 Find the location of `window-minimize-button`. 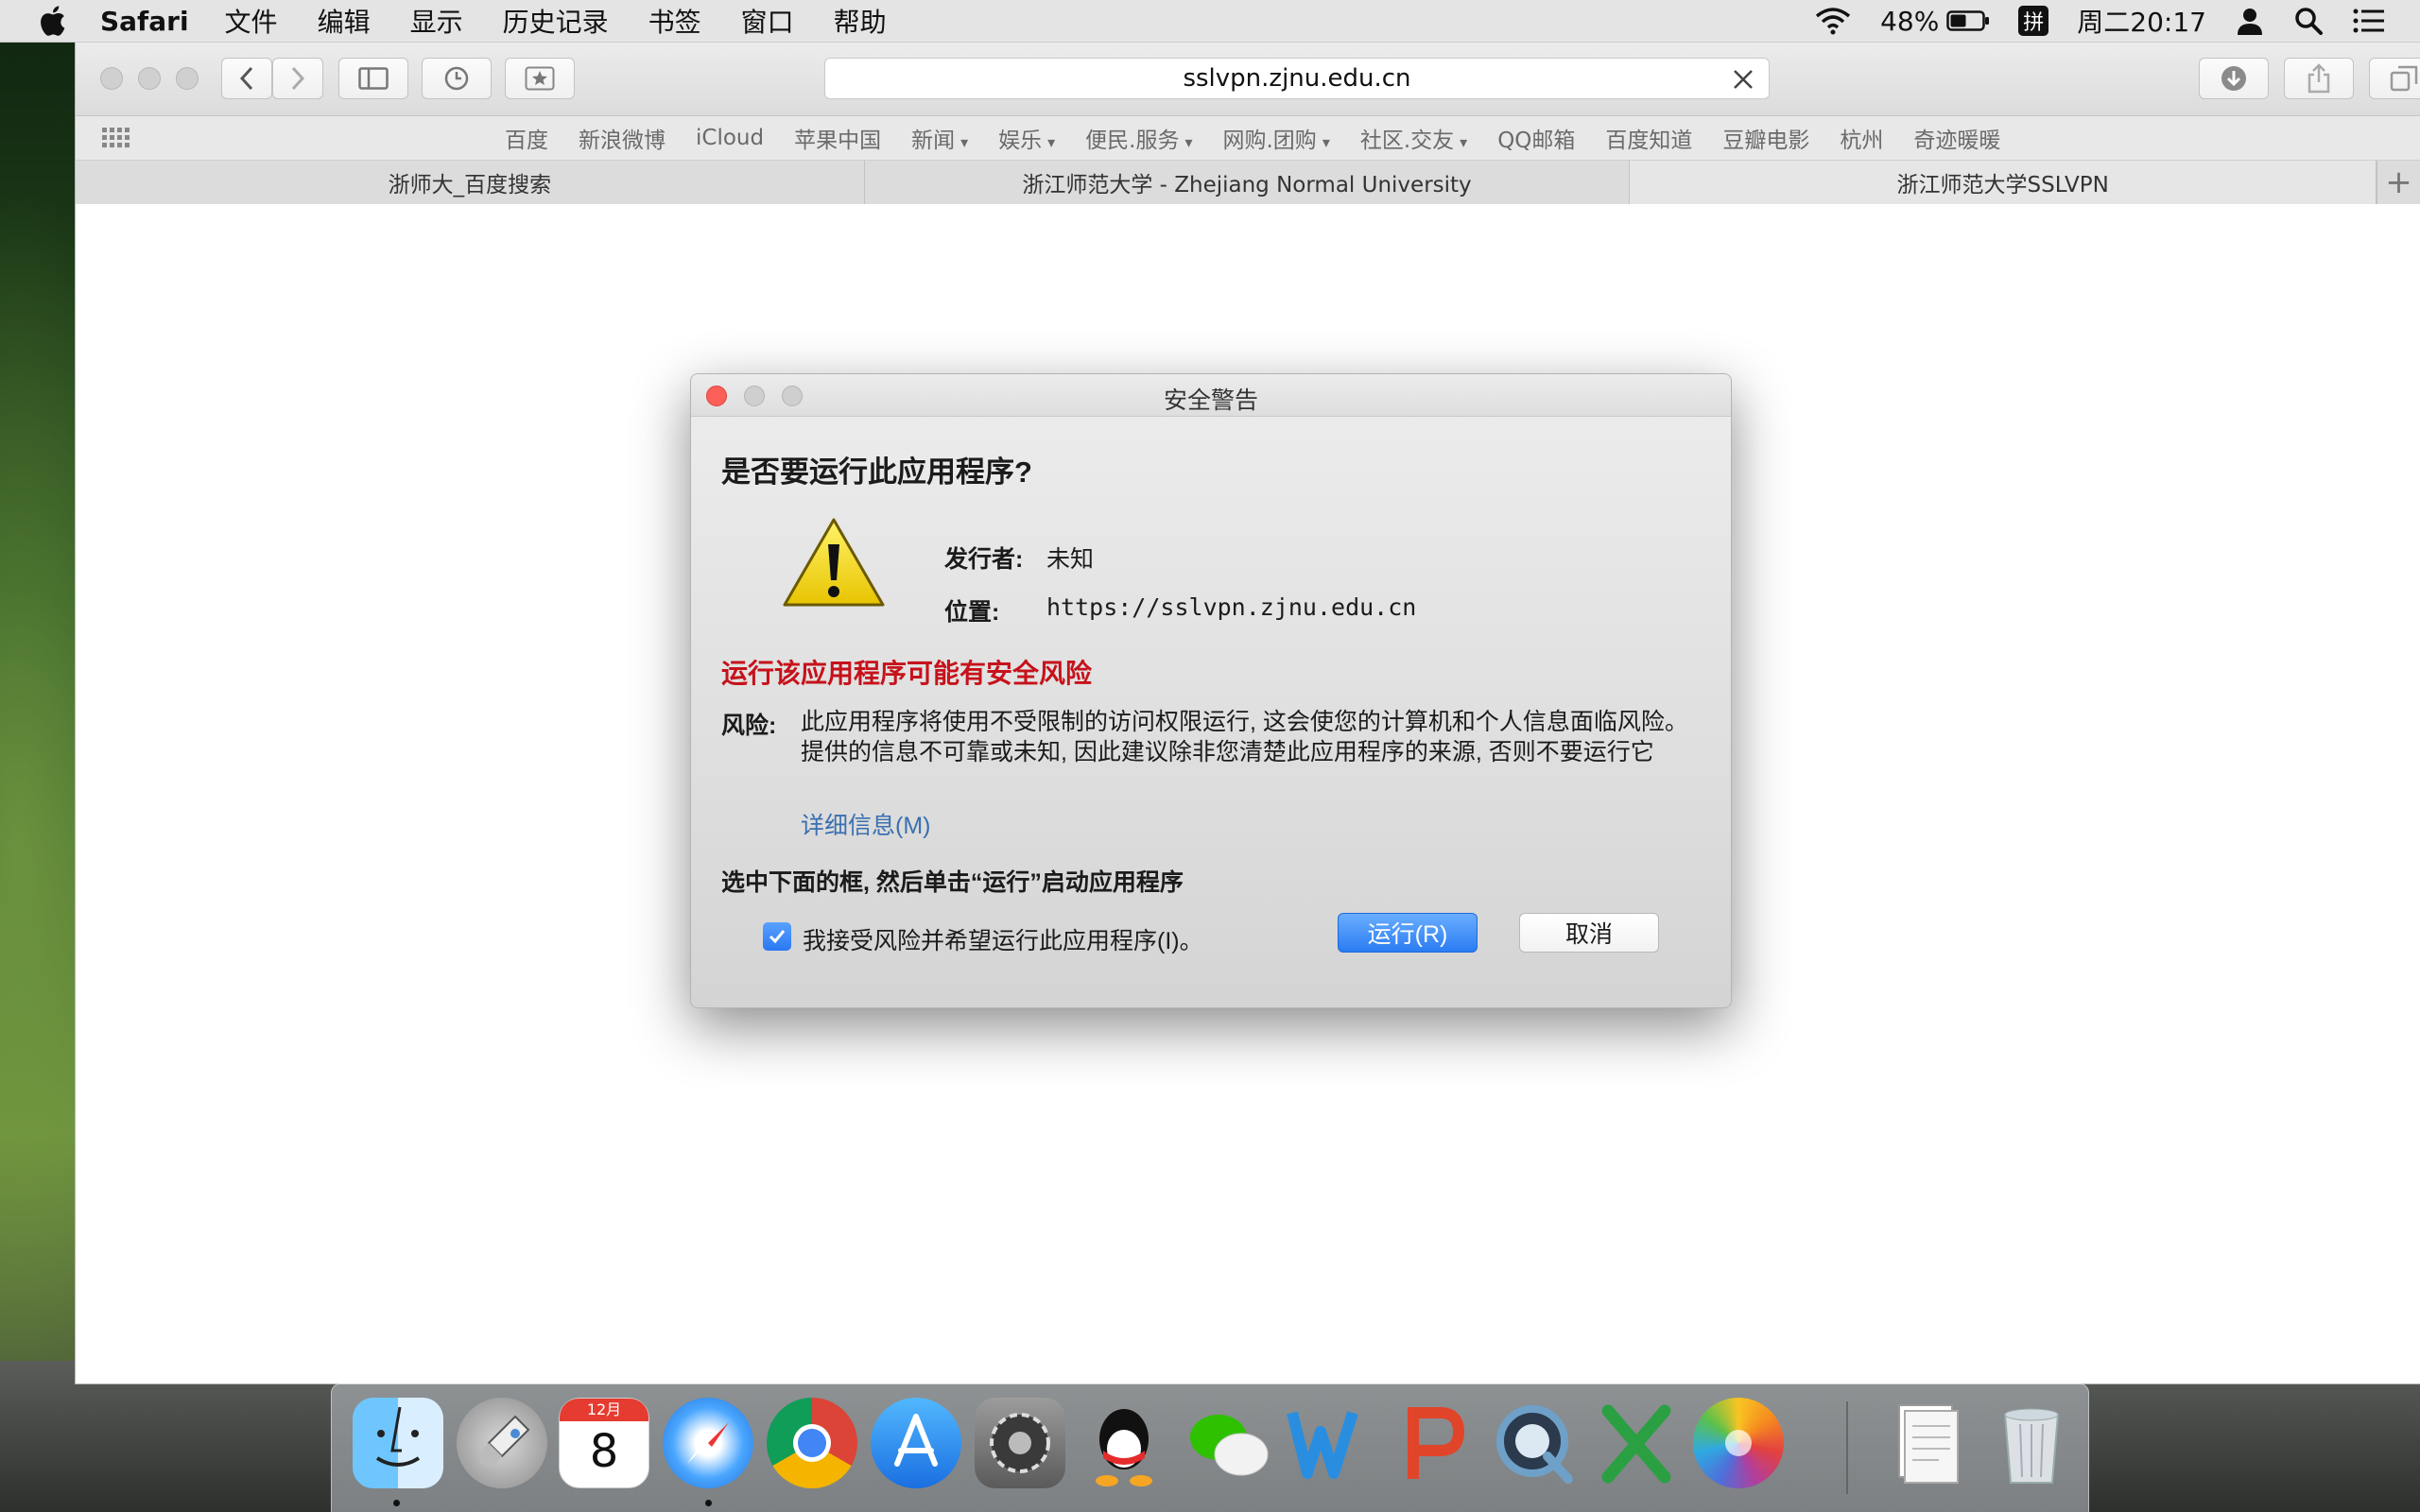

window-minimize-button is located at coordinates (149, 78).